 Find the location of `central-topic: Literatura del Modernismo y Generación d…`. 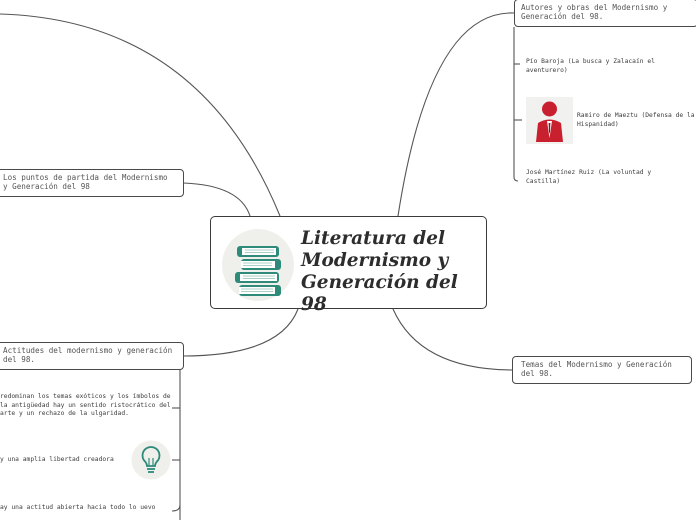

central-topic: Literatura del Modernismo y Generación d… is located at coordinates (348, 265).